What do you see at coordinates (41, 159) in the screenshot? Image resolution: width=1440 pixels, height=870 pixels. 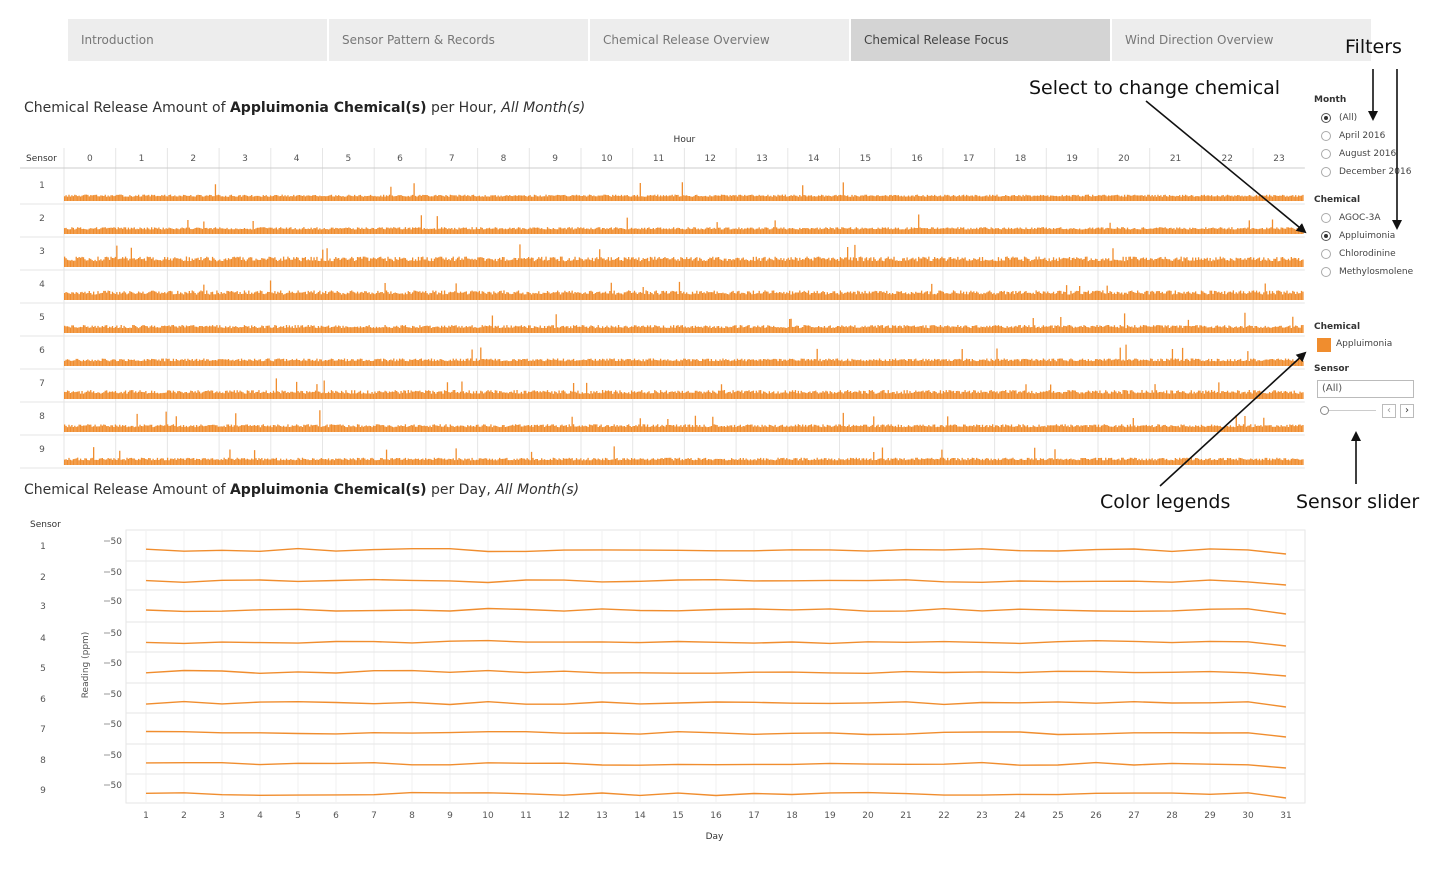 I see `sensor-row-header: Sensor` at bounding box center [41, 159].